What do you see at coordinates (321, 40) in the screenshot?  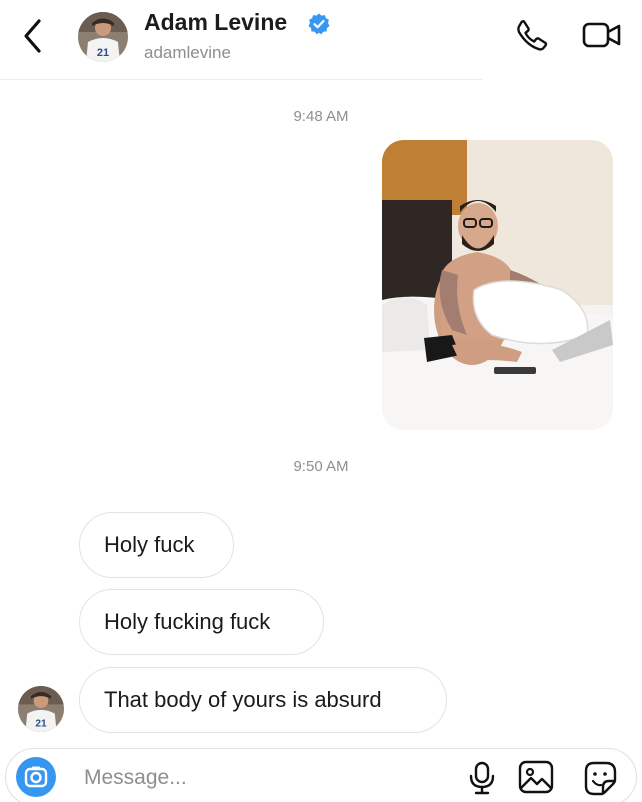 I see `chat-header: 21 Adam Levine adamlevine` at bounding box center [321, 40].